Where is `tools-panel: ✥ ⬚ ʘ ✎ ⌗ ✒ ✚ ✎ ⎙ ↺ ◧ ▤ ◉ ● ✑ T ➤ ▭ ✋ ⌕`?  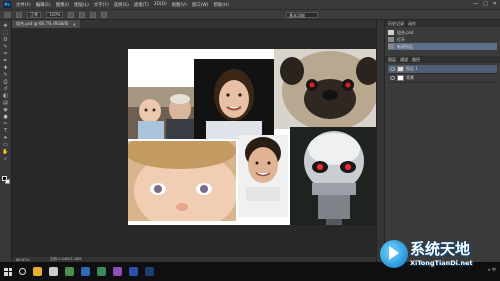
tools-panel: ✥ ⬚ ʘ ✎ ⌗ ✒ ✚ ✎ ⎙ ↺ ◧ ▤ ◉ ● ✑ T ➤ ▭ ✋ ⌕ is located at coordinates (6, 141).